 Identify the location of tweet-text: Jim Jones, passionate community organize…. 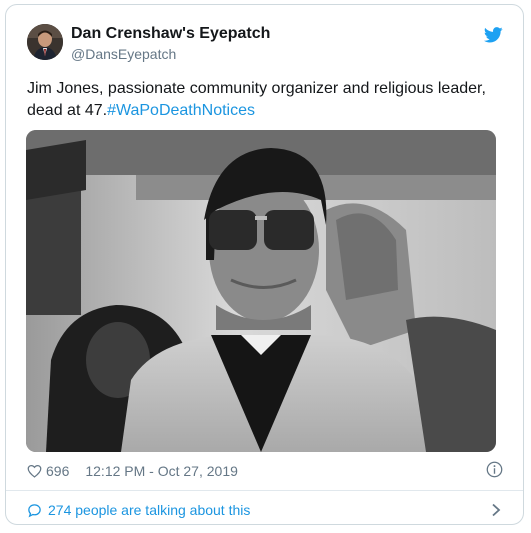
(267, 100).